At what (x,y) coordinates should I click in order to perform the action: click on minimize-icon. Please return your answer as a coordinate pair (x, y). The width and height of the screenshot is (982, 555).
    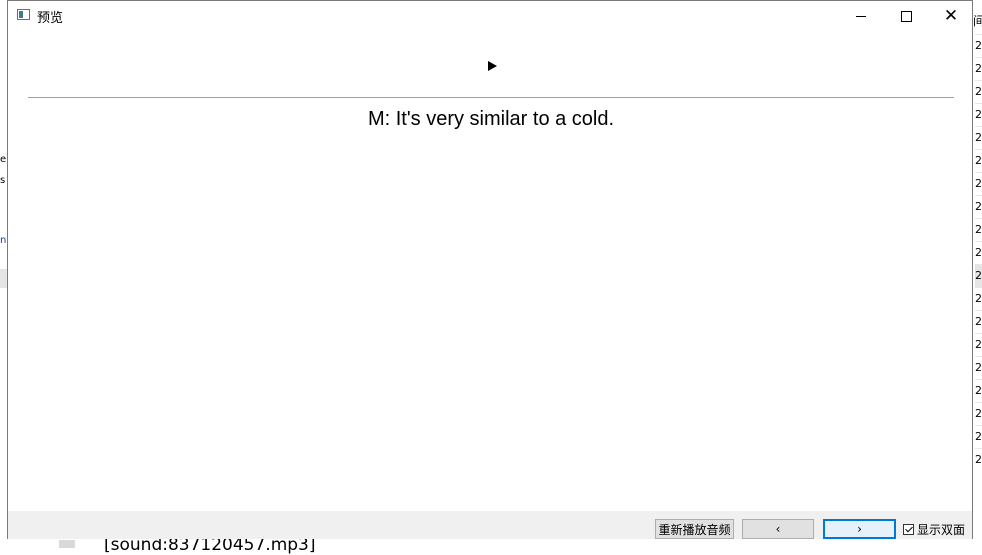
    Looking at the image, I should click on (861, 16).